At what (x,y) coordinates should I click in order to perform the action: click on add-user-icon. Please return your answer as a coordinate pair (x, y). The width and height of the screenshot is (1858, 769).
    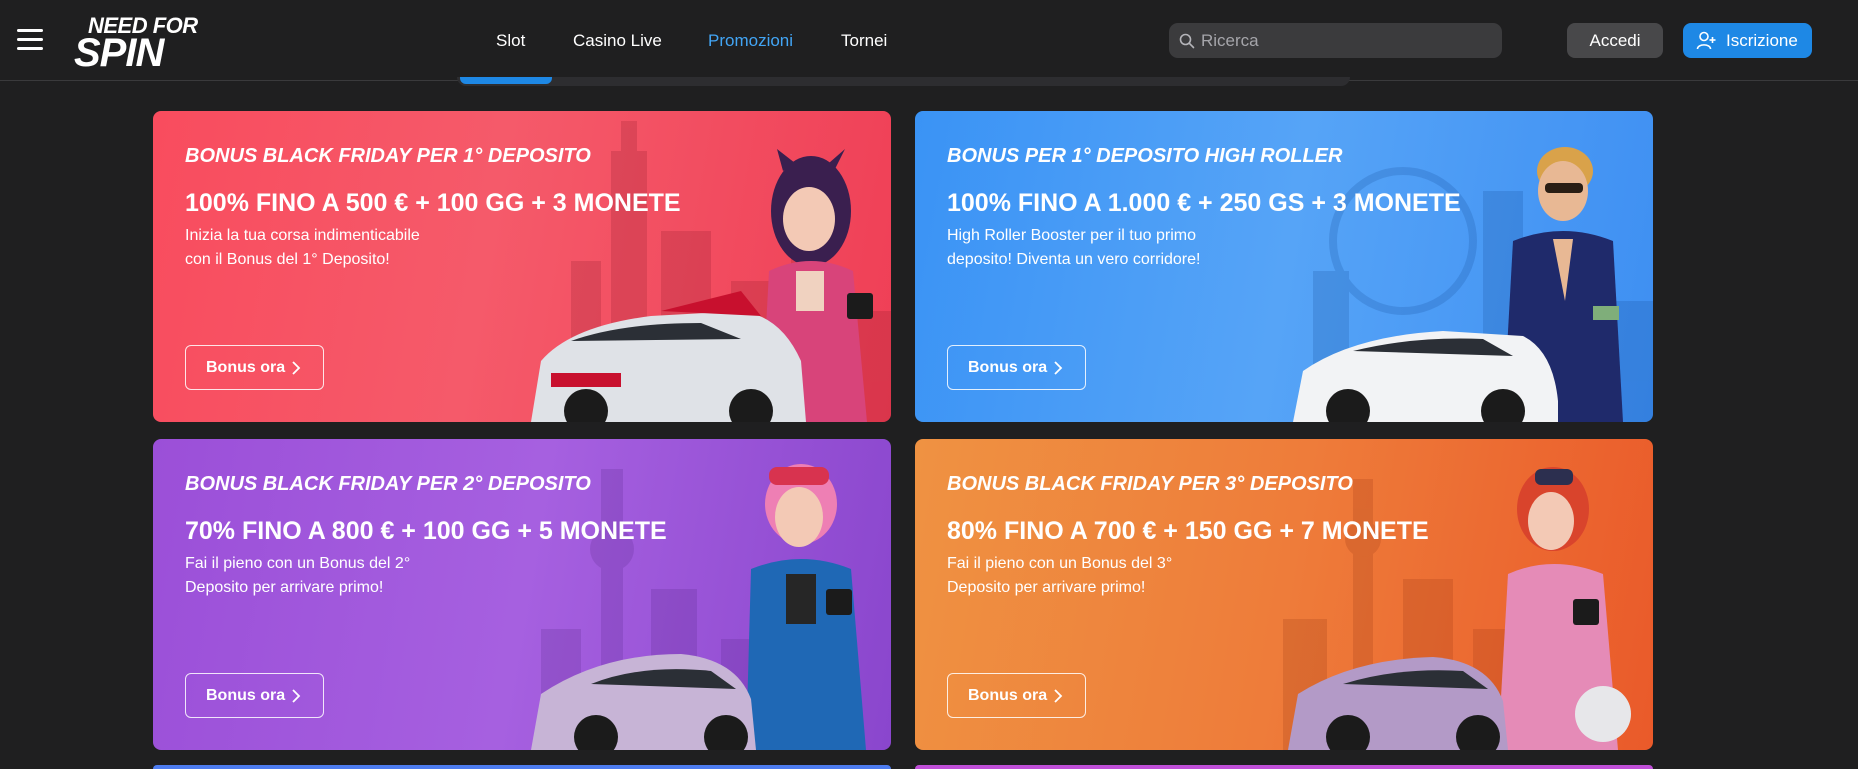
    Looking at the image, I should click on (1706, 40).